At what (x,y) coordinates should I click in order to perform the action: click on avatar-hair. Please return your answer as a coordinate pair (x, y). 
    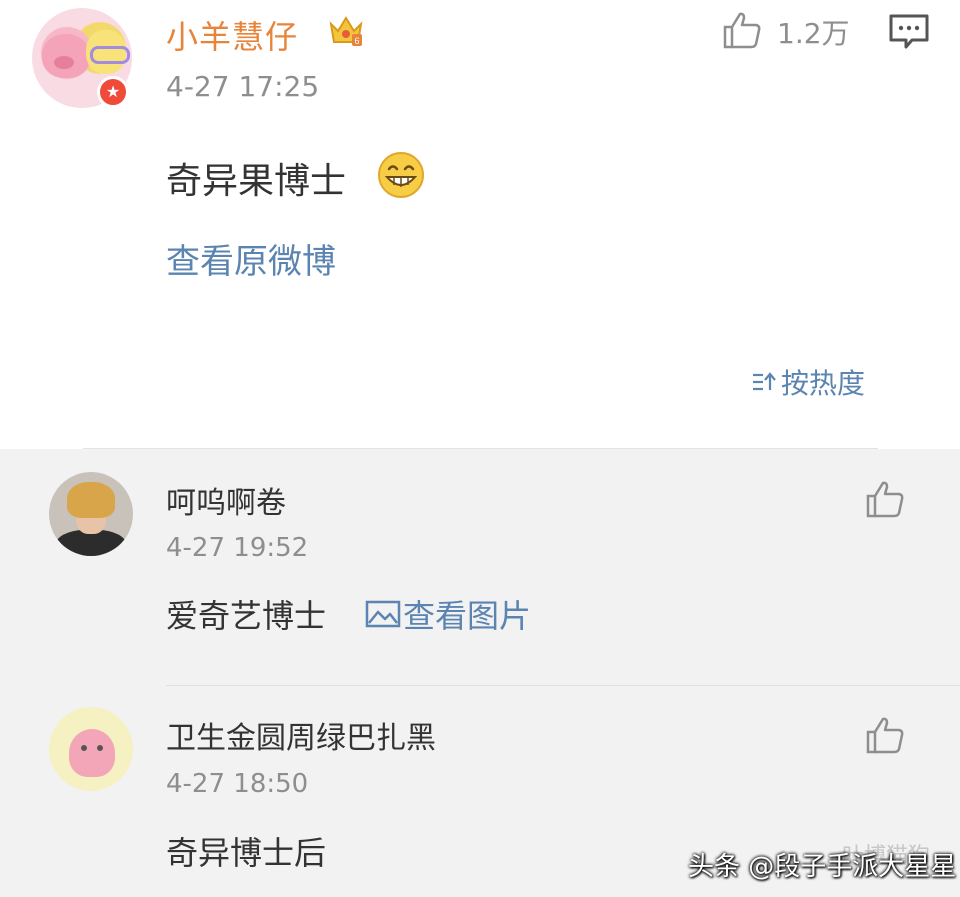
    Looking at the image, I should click on (91, 500).